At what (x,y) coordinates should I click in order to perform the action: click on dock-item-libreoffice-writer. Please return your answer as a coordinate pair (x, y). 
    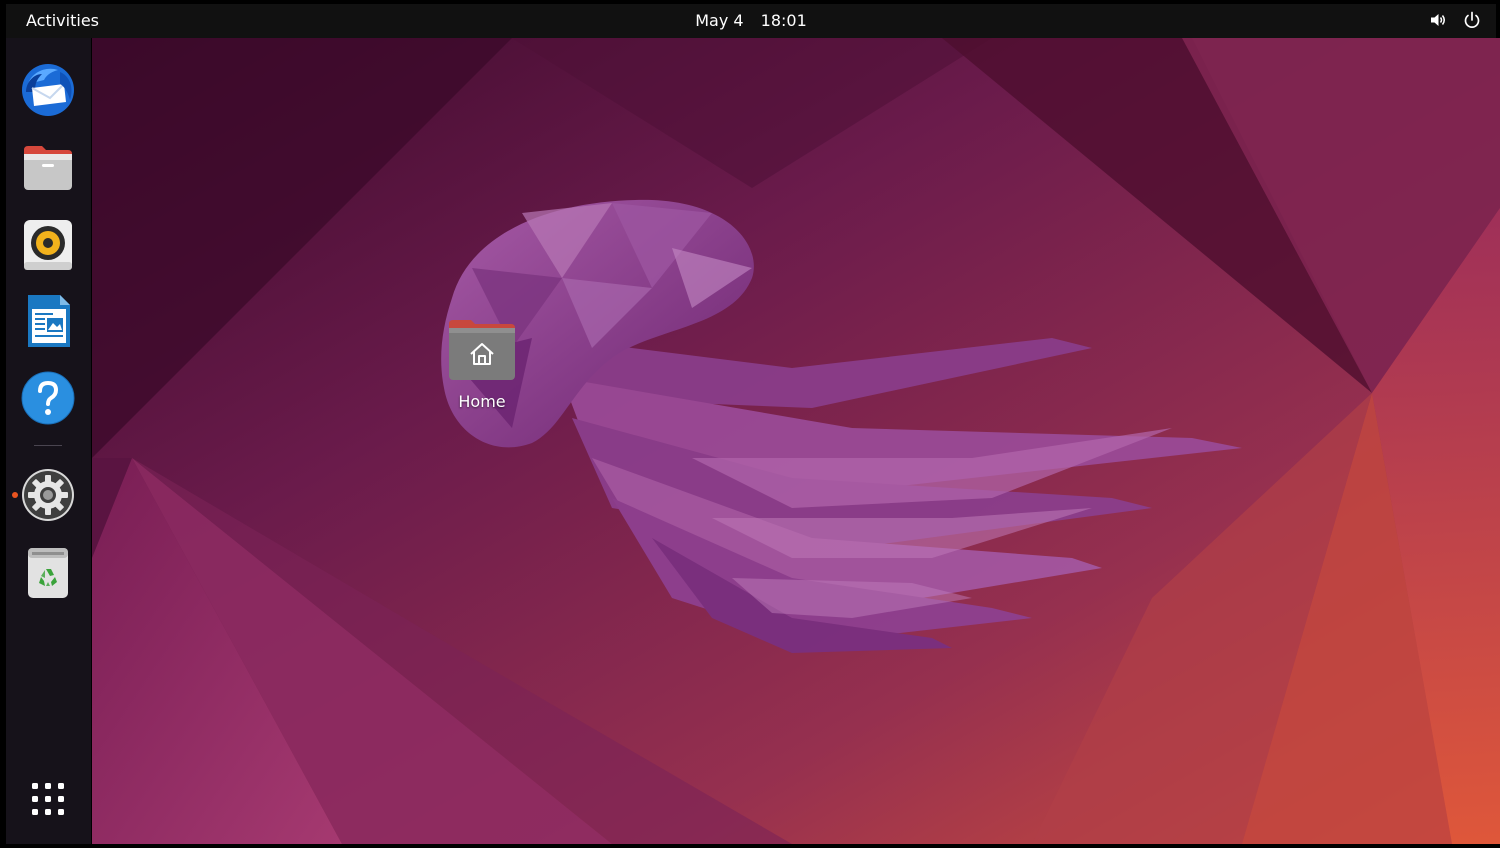
    Looking at the image, I should click on (48, 321).